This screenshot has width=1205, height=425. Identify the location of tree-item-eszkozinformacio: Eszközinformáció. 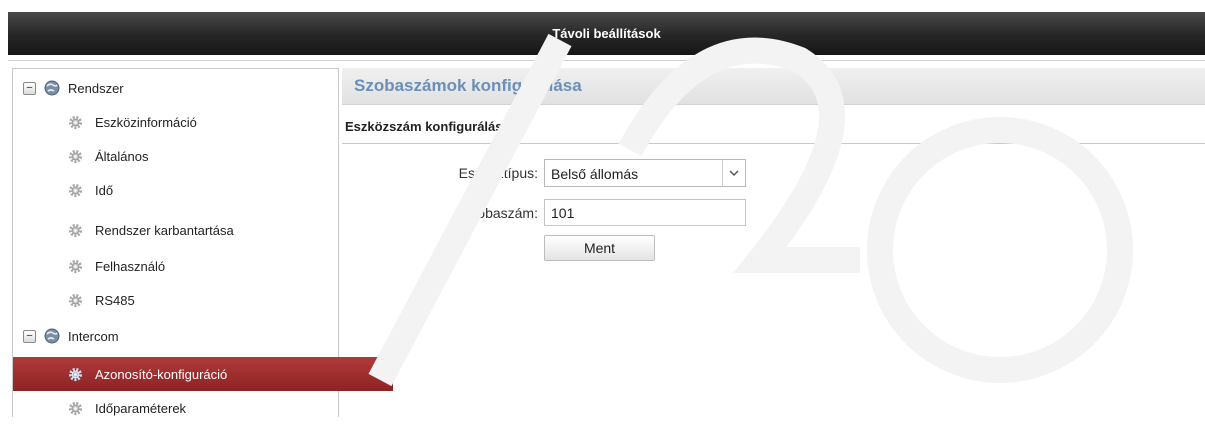
(203, 122).